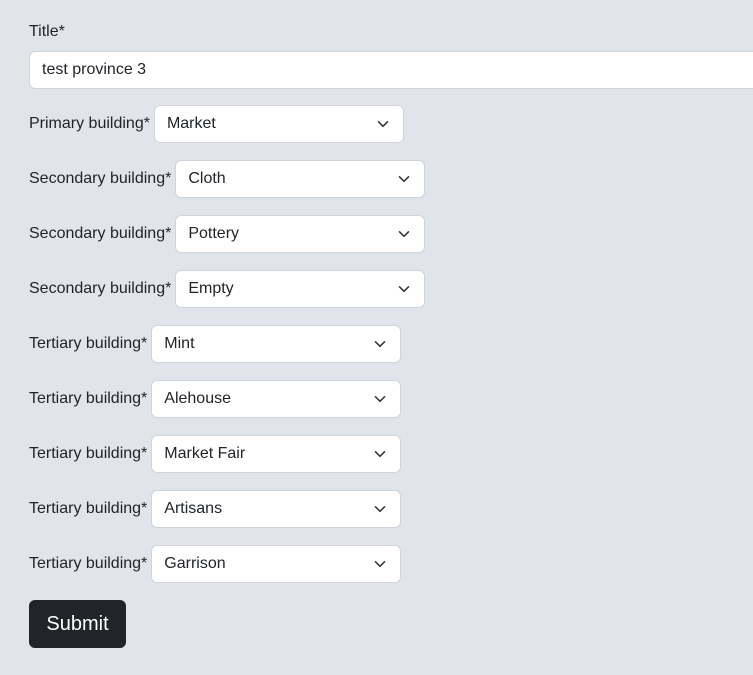 The width and height of the screenshot is (753, 675). I want to click on tertiary-building-row-5: Tertiary building* Garrison, so click(215, 564).